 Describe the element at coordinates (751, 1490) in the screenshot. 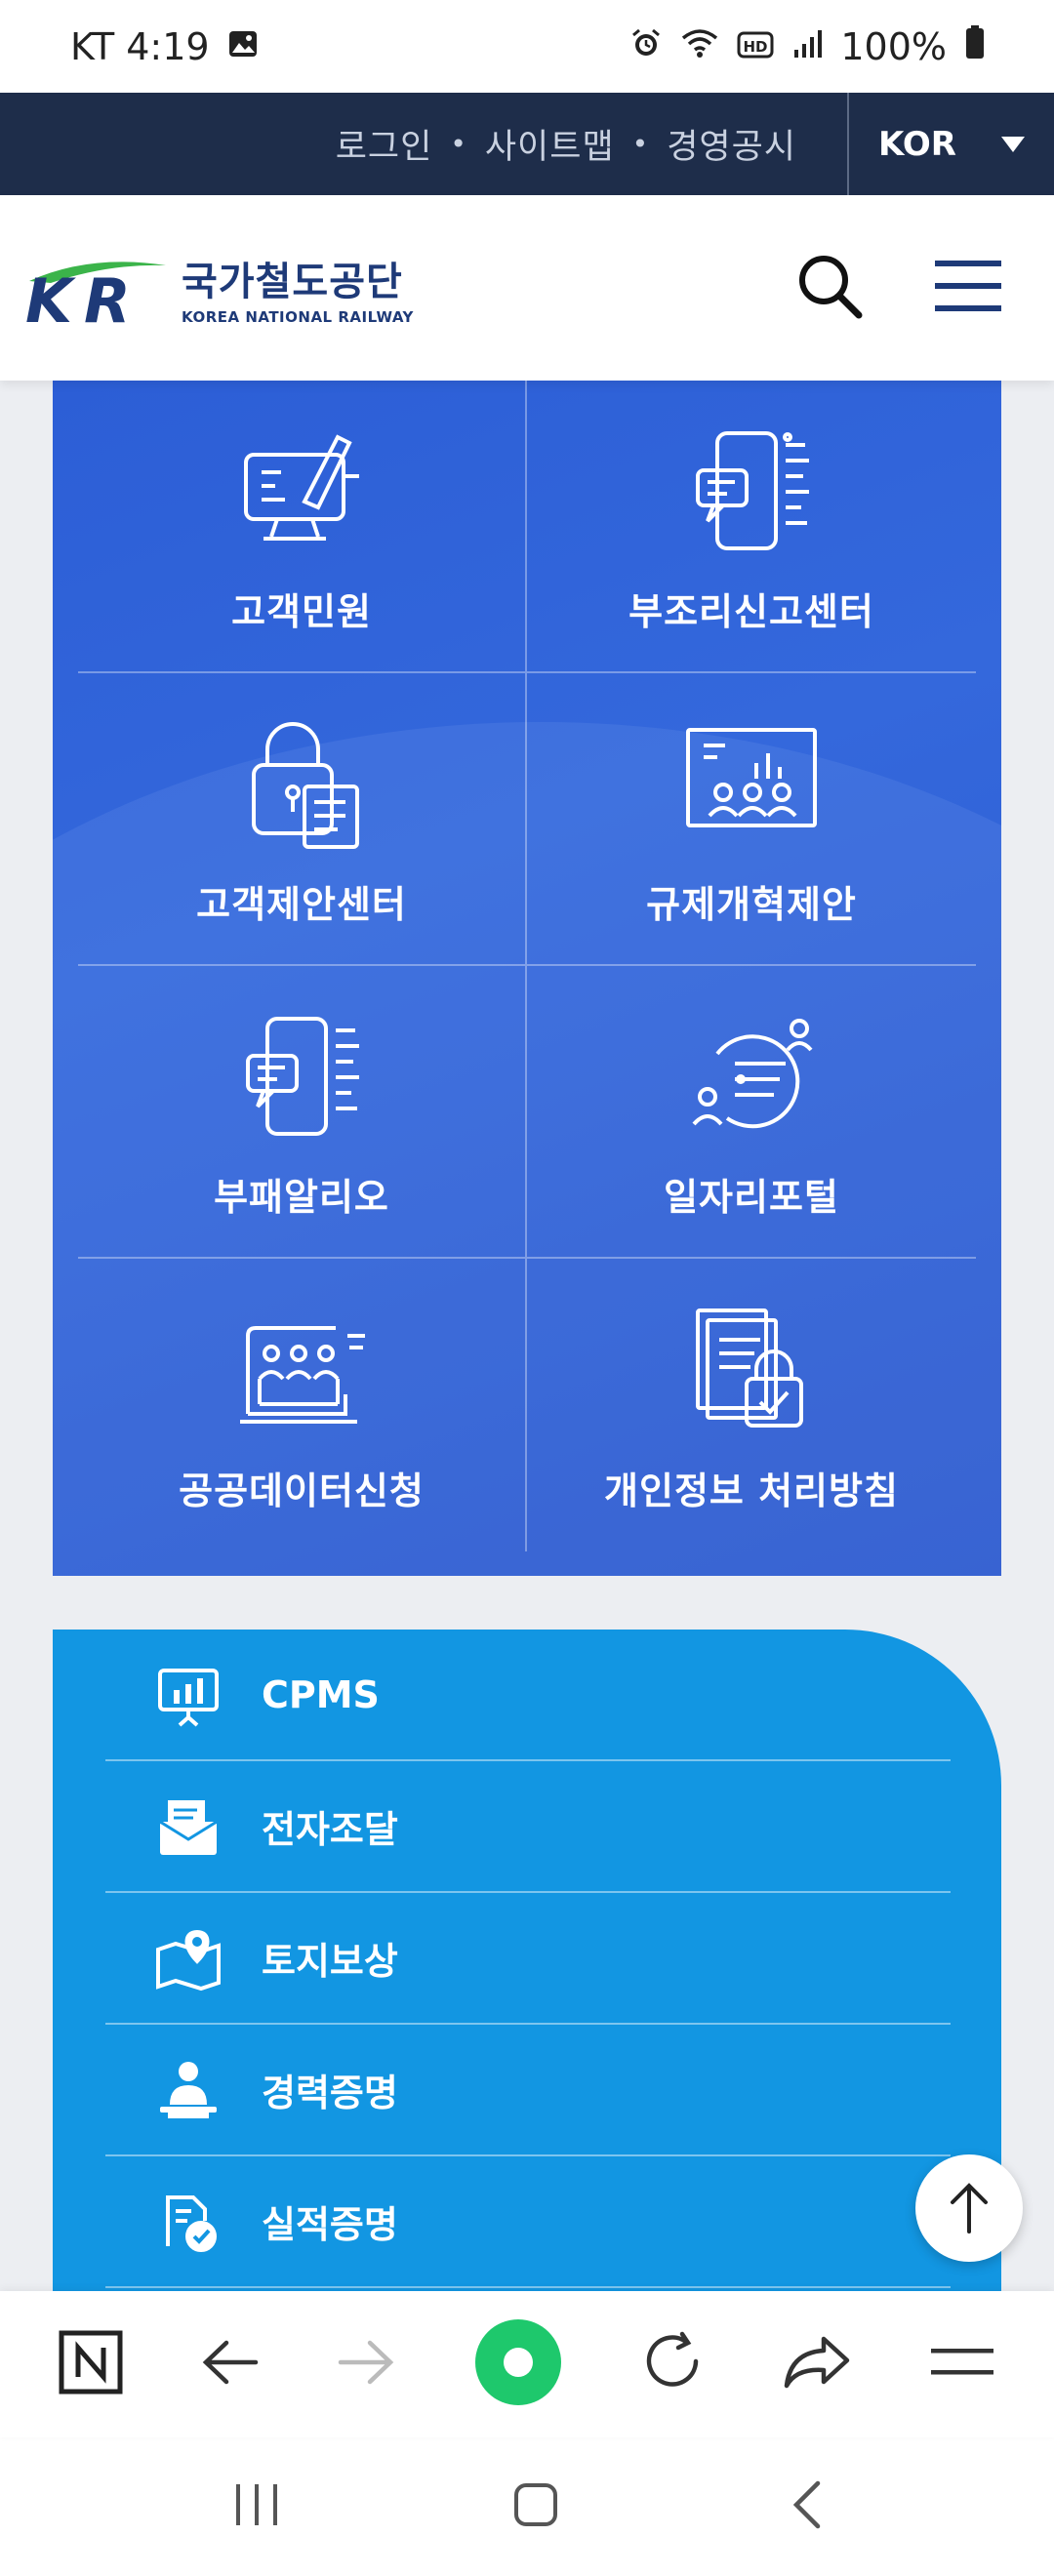

I see `service-label: 개인정보 처리방침` at that location.